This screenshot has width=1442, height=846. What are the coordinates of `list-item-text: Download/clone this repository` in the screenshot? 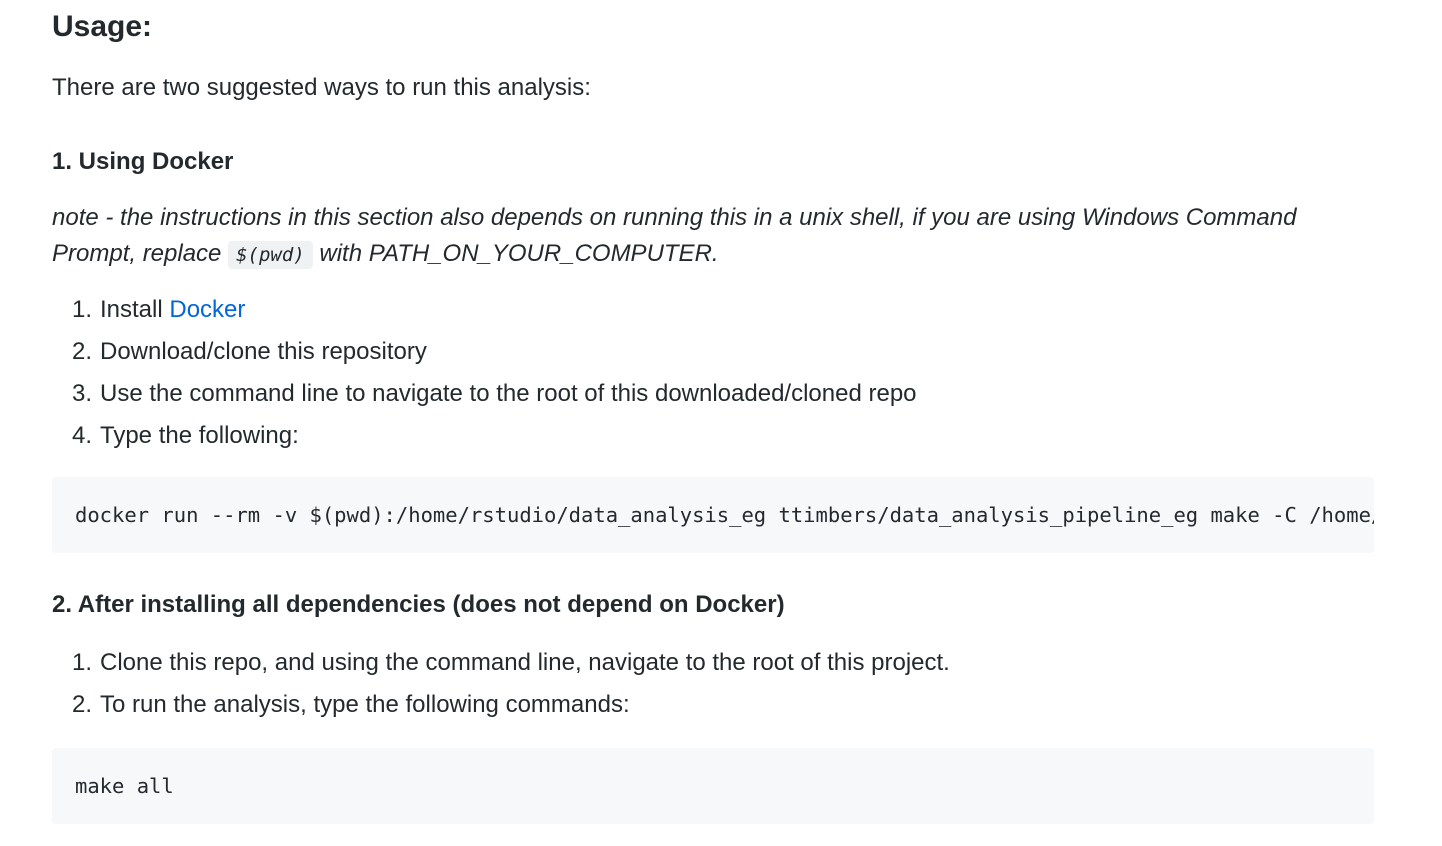 It's located at (263, 351).